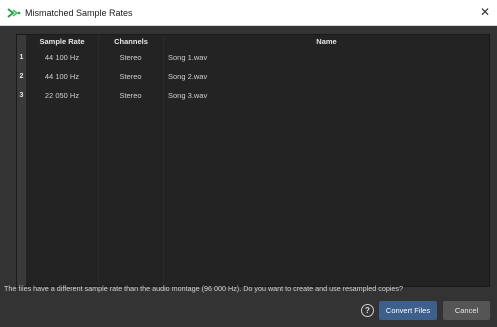 This screenshot has width=497, height=327. Describe the element at coordinates (367, 310) in the screenshot. I see `help-icon: ?` at that location.